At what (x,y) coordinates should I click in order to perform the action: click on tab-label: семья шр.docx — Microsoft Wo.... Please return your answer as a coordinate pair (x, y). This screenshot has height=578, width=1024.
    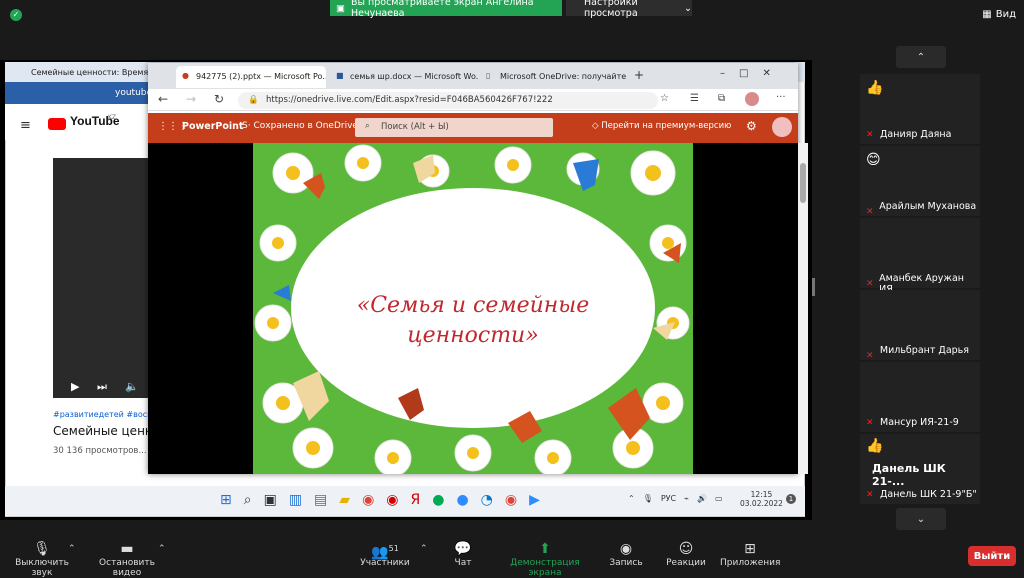
    Looking at the image, I should click on (414, 76).